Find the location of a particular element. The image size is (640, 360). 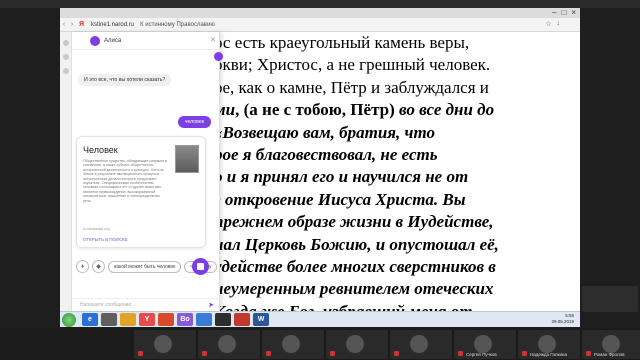

download-icon: ↓ is located at coordinates (559, 24).